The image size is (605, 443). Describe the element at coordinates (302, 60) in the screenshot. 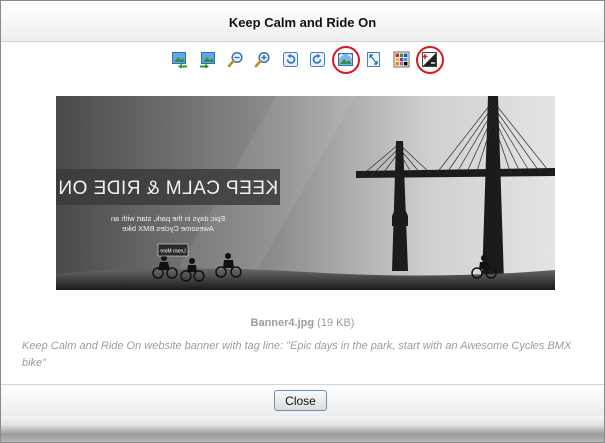

I see `image-toolbar` at that location.